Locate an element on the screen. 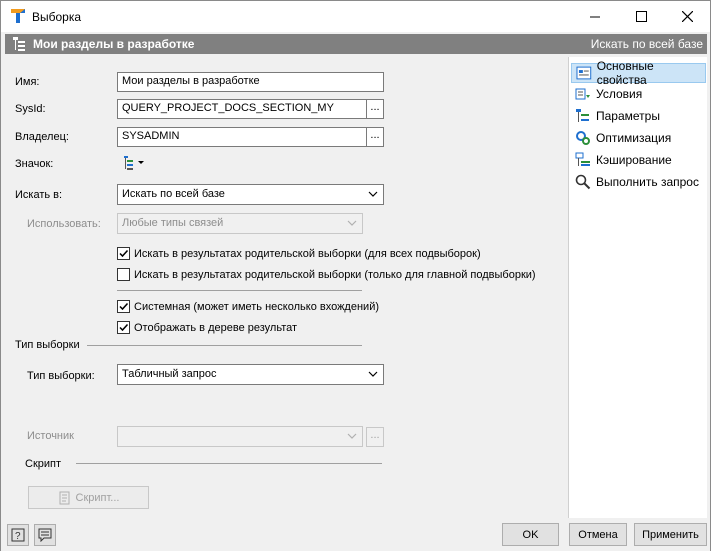 The height and width of the screenshot is (551, 711). minimize-button is located at coordinates (595, 16).